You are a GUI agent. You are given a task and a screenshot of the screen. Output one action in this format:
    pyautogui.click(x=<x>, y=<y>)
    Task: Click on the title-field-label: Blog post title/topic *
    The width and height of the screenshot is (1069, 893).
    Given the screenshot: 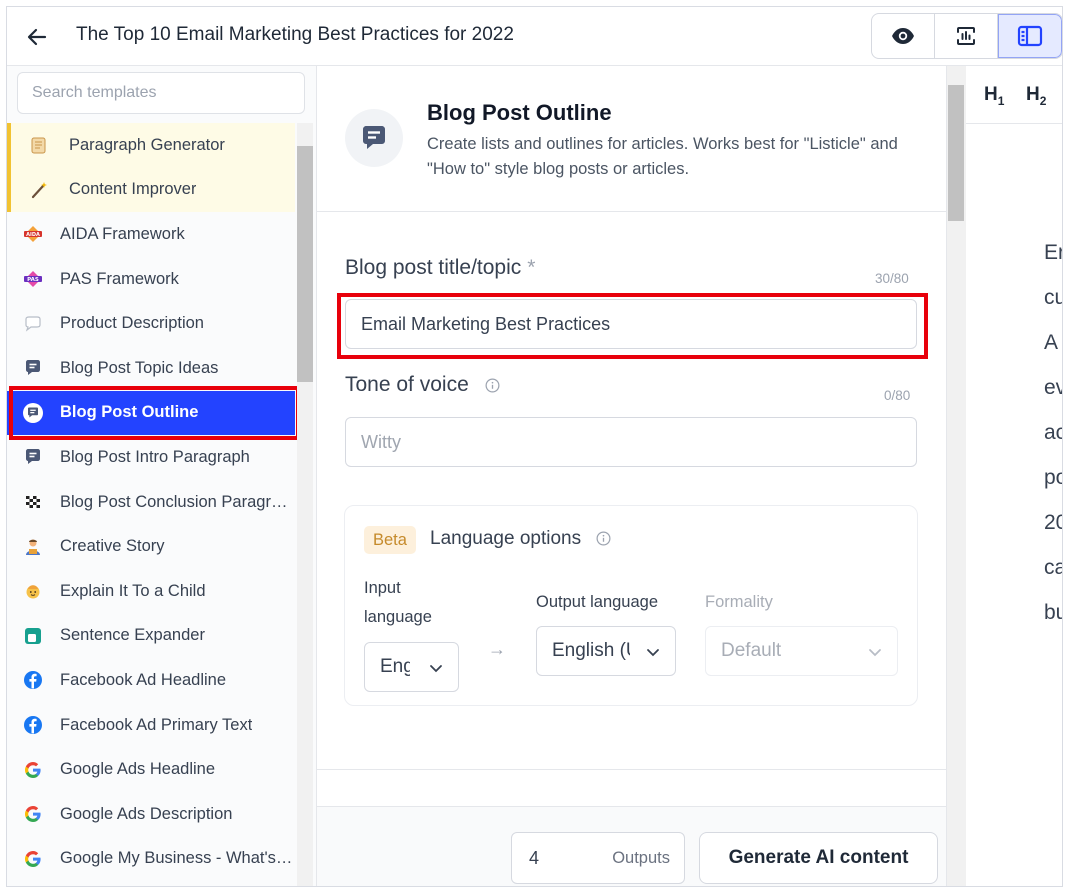 What is the action you would take?
    pyautogui.click(x=440, y=268)
    